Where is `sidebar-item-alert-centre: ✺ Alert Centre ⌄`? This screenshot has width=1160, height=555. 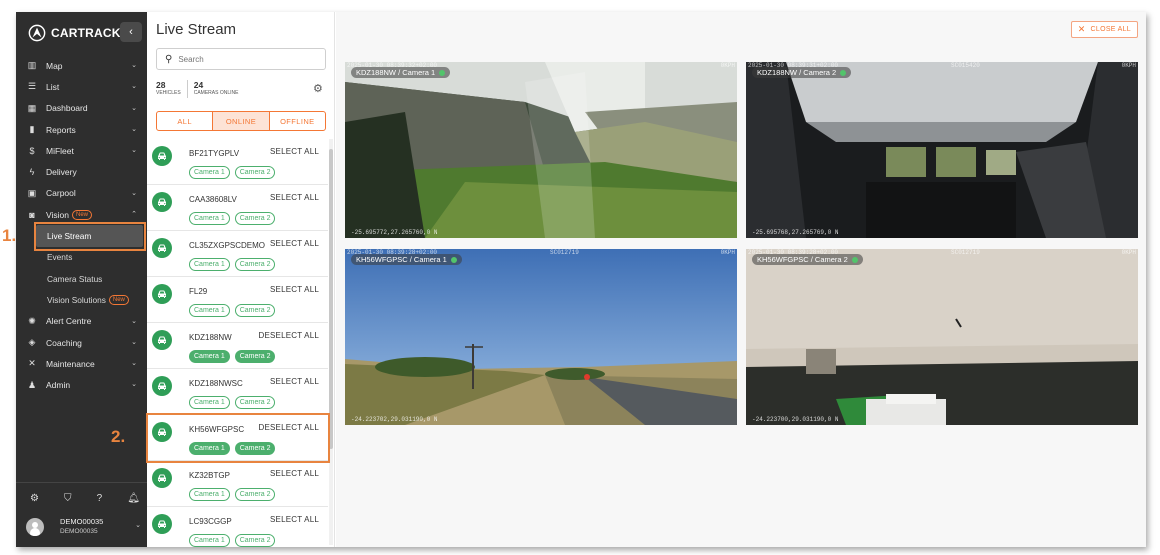
sidebar-item-alert-centre: ✺ Alert Centre ⌄ is located at coordinates (81, 321).